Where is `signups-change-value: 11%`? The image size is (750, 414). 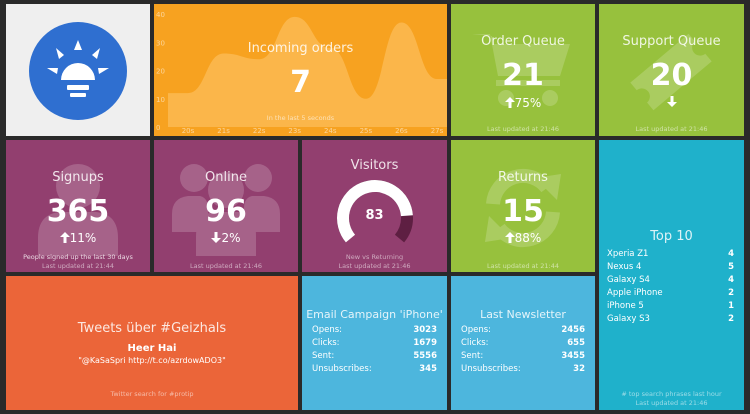
signups-change-value: 11% is located at coordinates (83, 238).